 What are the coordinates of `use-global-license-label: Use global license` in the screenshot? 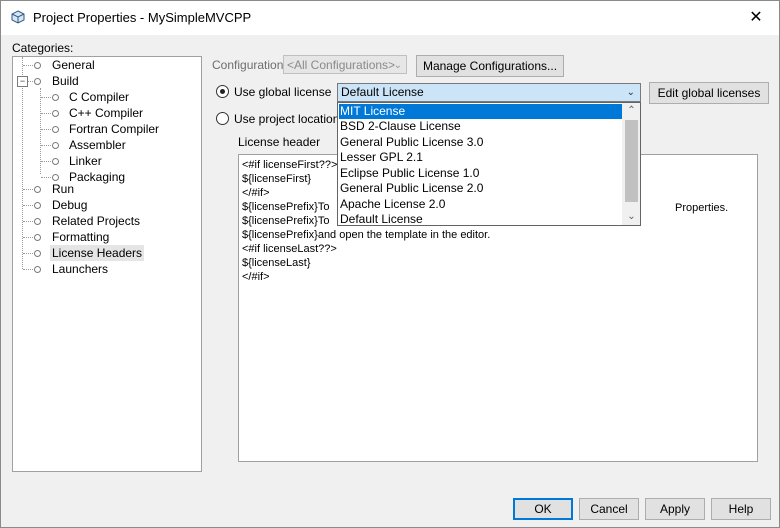 It's located at (282, 92).